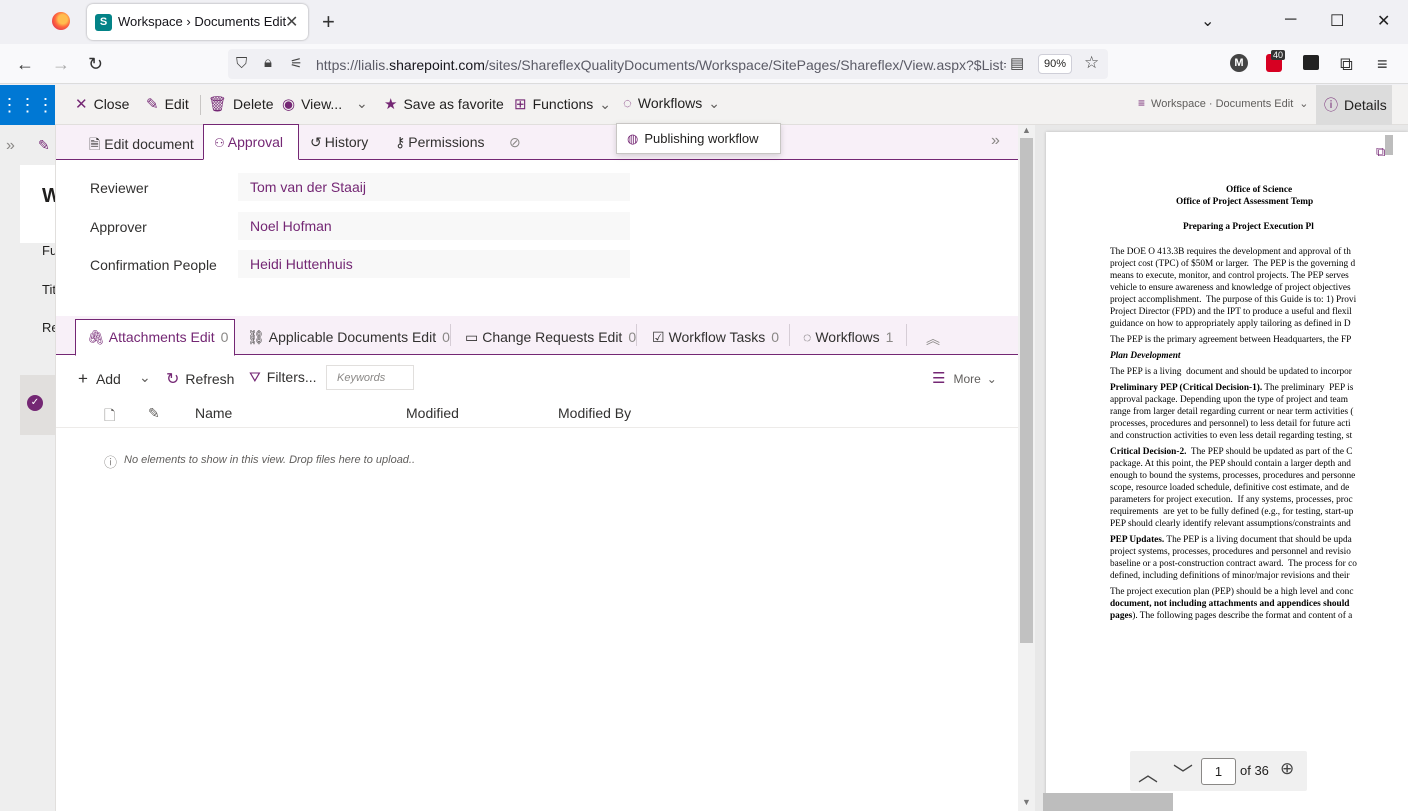  Describe the element at coordinates (289, 104) in the screenshot. I see `eye-icon: ◉` at that location.